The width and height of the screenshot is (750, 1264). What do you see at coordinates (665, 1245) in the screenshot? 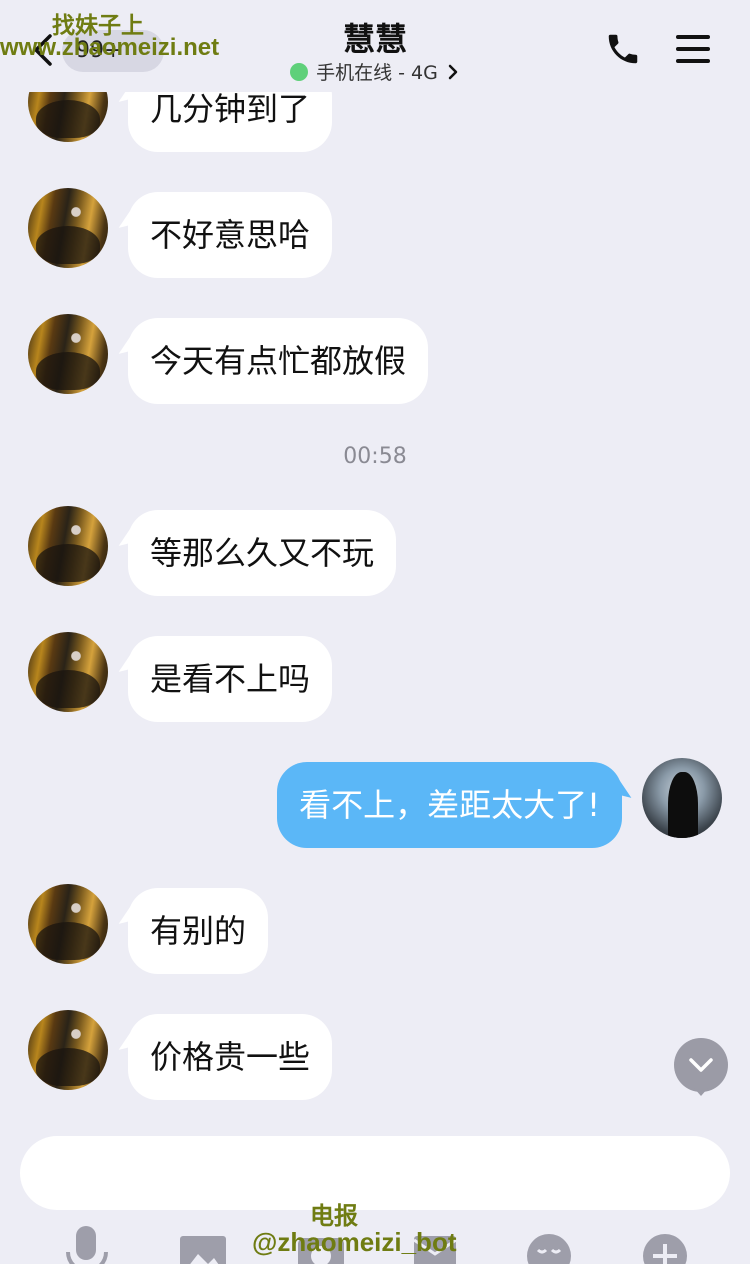
I see `plus-icon` at bounding box center [665, 1245].